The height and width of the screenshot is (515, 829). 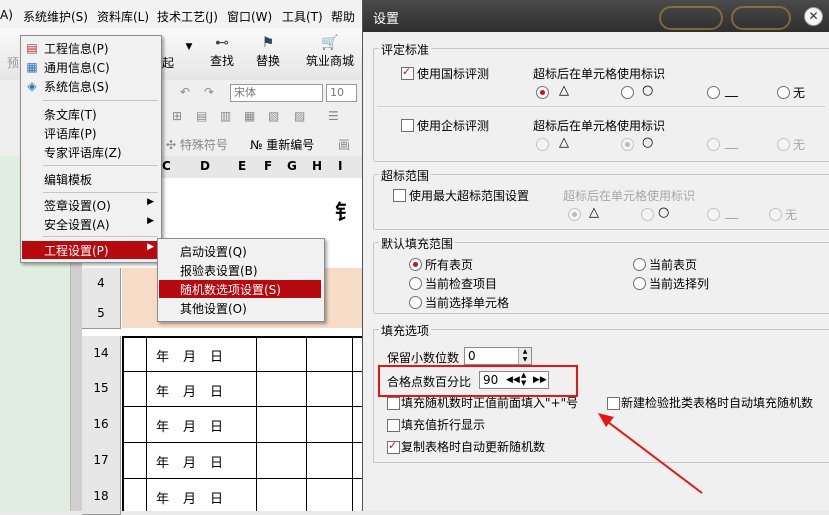 I want to click on none-symbol: 无, so click(x=791, y=215).